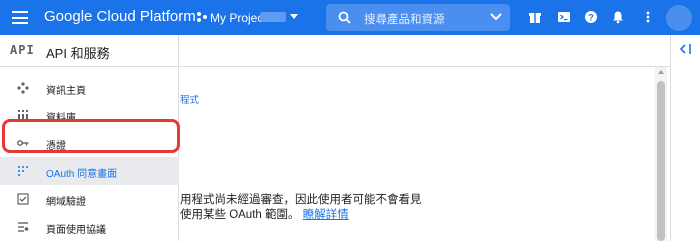 Image resolution: width=700 pixels, height=241 pixels. Describe the element at coordinates (78, 53) in the screenshot. I see `sidebar-title: API 和服務` at that location.